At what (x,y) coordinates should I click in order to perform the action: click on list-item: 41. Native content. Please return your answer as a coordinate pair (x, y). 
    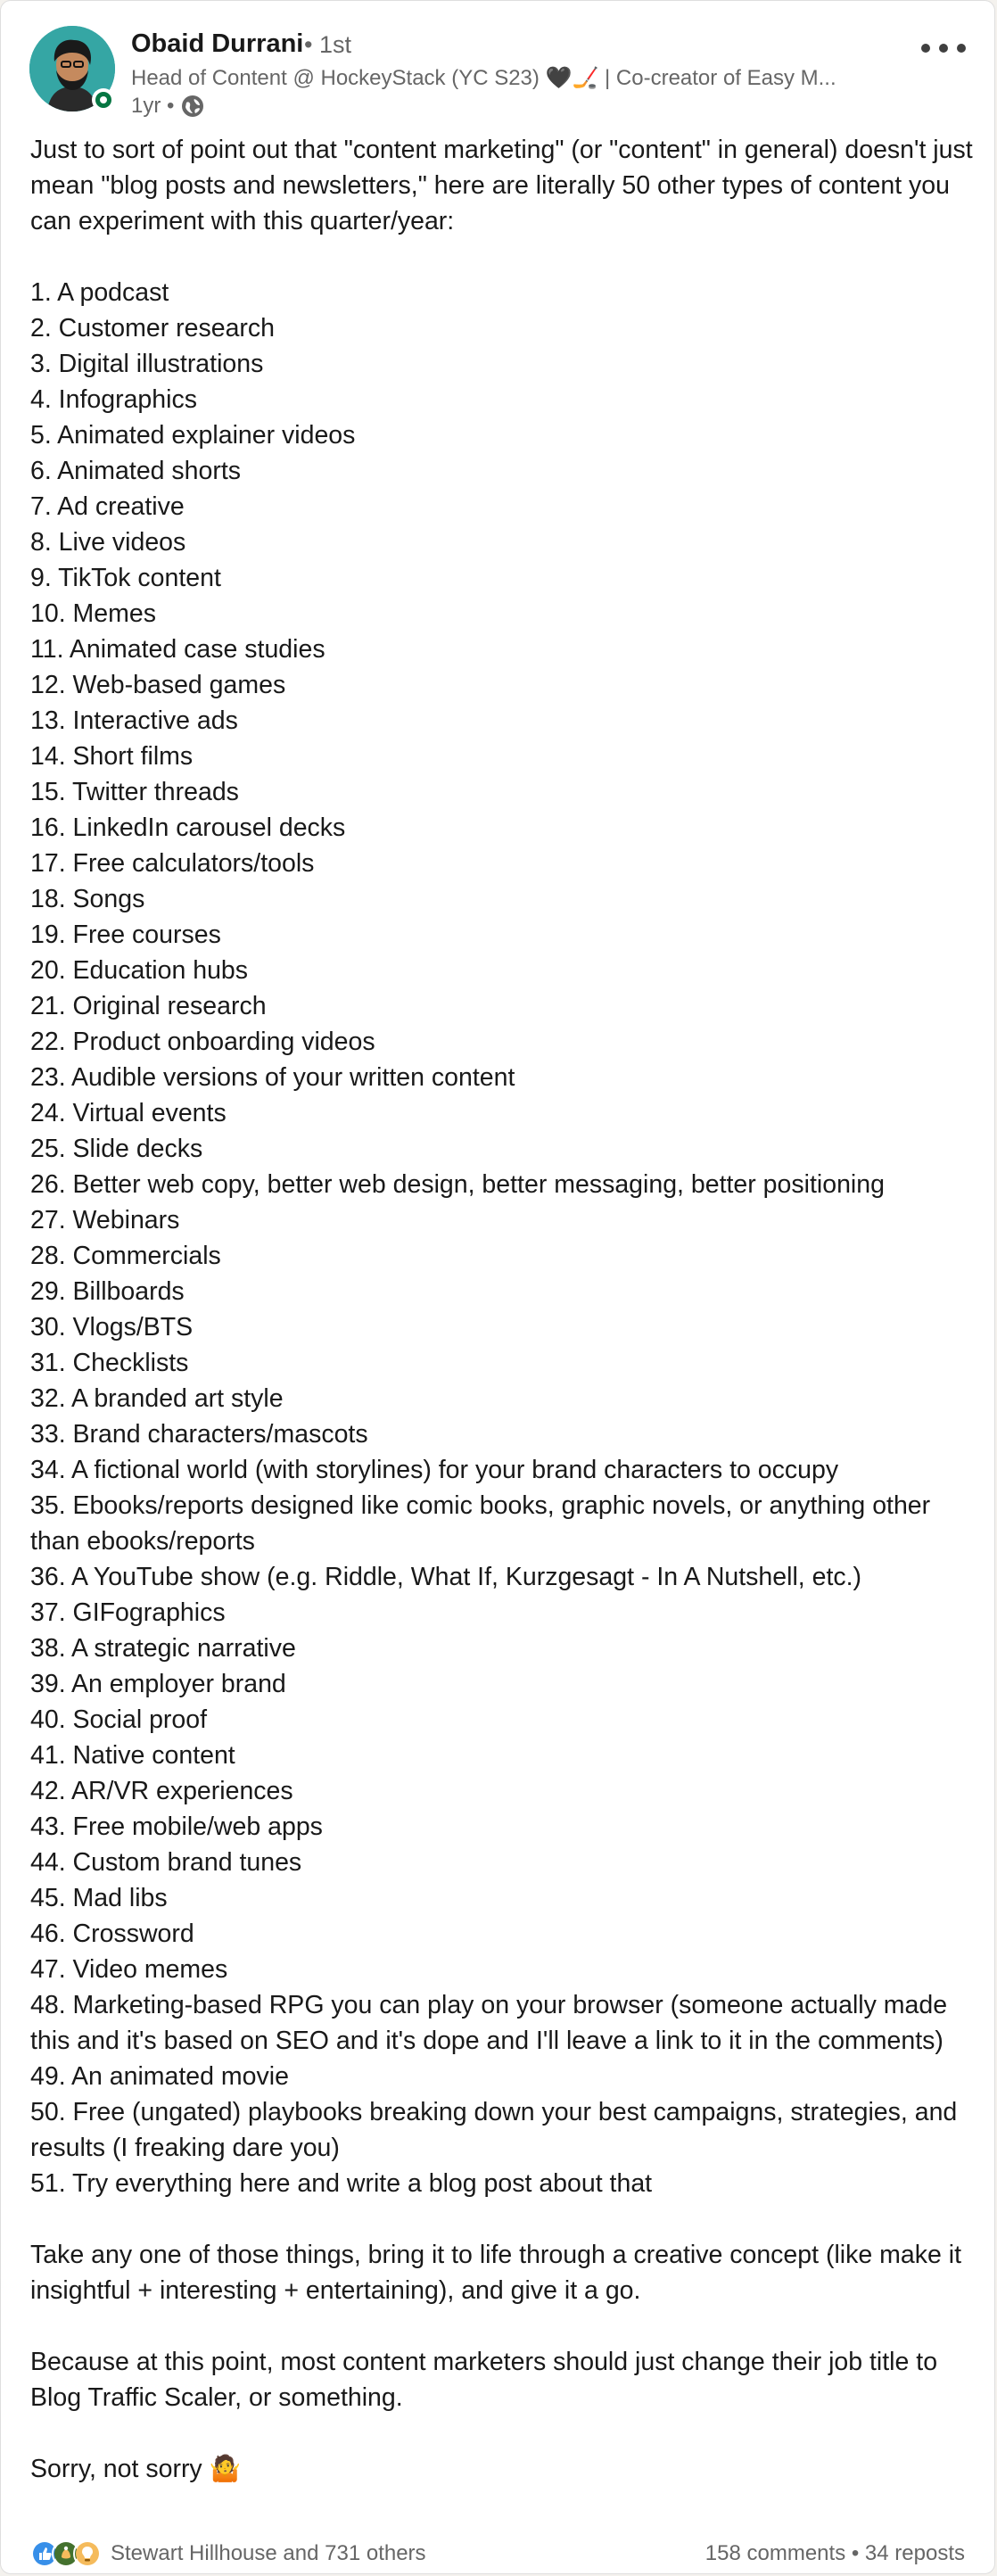
    Looking at the image, I should click on (132, 1755).